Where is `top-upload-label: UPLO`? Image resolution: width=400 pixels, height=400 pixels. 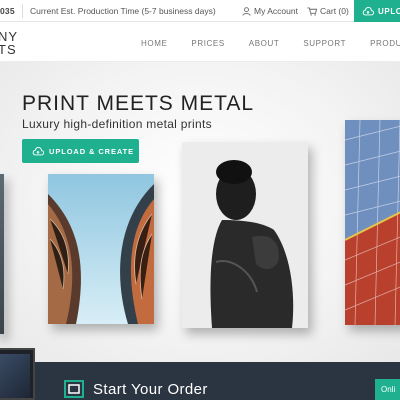 top-upload-label: UPLO is located at coordinates (389, 11).